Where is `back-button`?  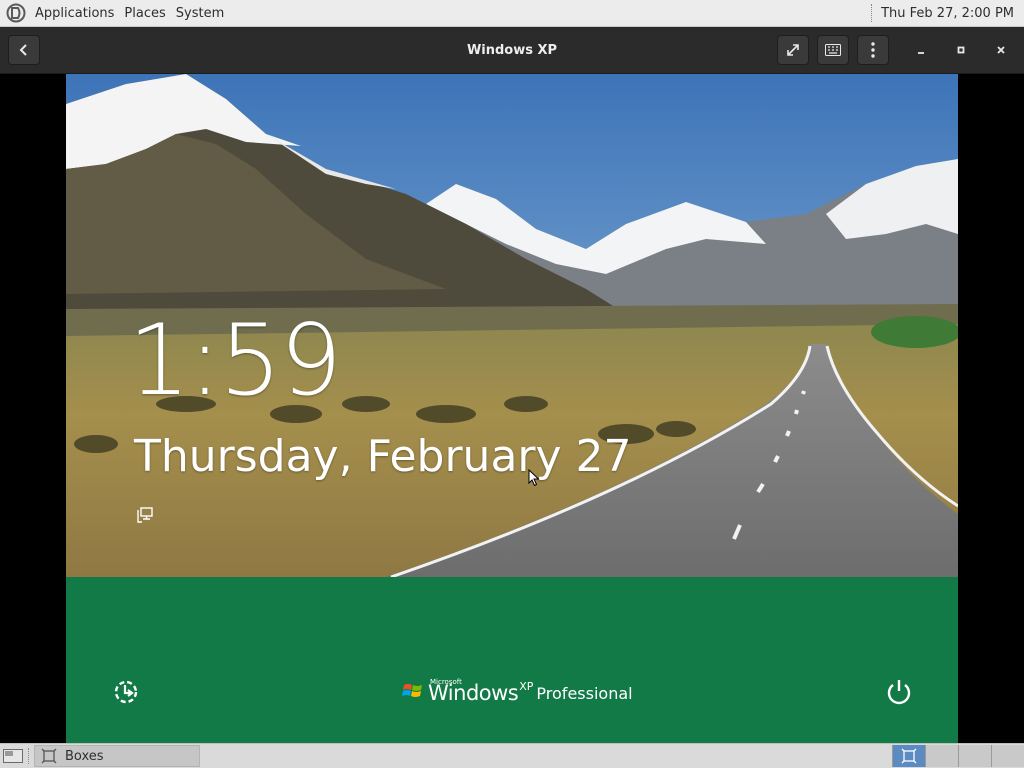 back-button is located at coordinates (24, 50).